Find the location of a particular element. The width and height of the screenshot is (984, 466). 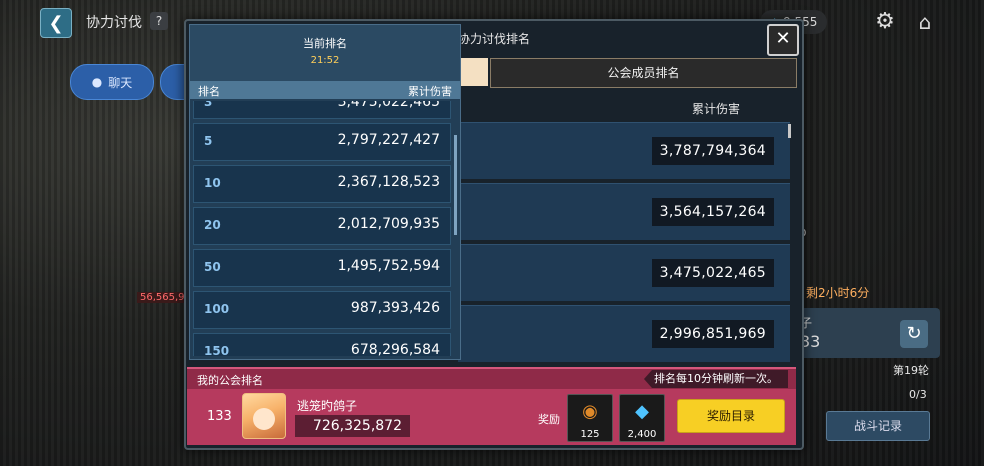

refresh-note: 排名每10分钟刷新一次。 is located at coordinates (716, 379).